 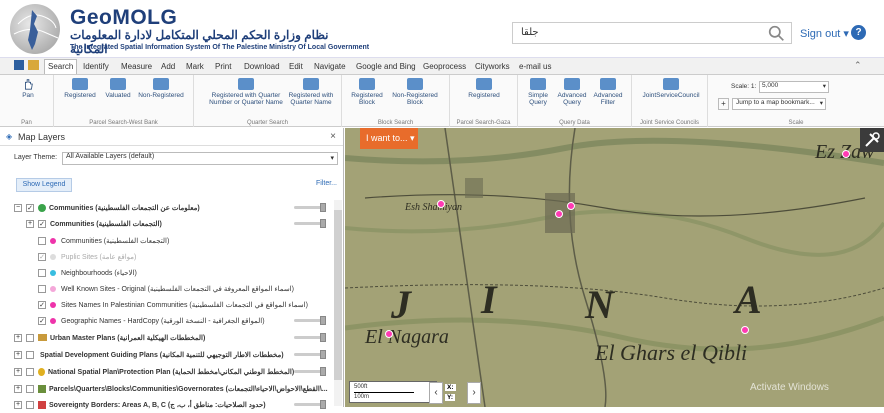 What do you see at coordinates (33, 65) in the screenshot?
I see `folder-icon` at bounding box center [33, 65].